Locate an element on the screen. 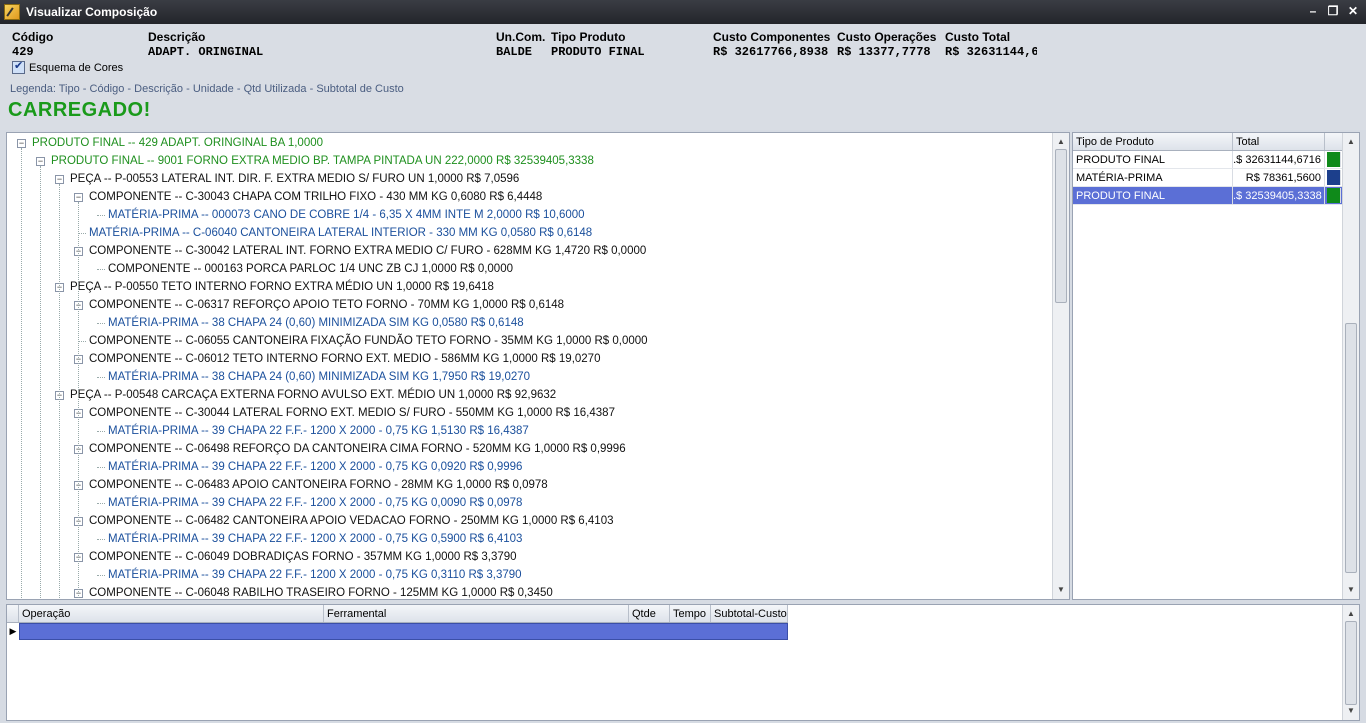 The width and height of the screenshot is (1366, 723). descricao-label: Descrição is located at coordinates (177, 37).